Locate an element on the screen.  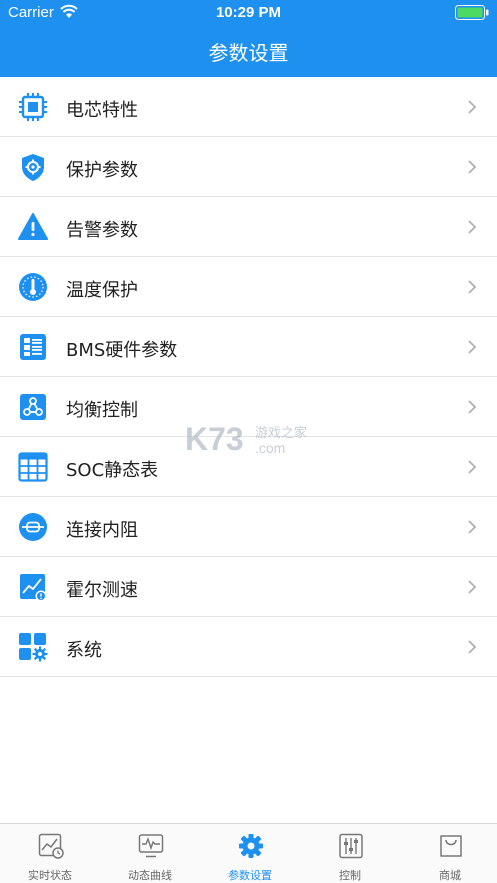
tab-store: 商城 is located at coordinates (448, 853).